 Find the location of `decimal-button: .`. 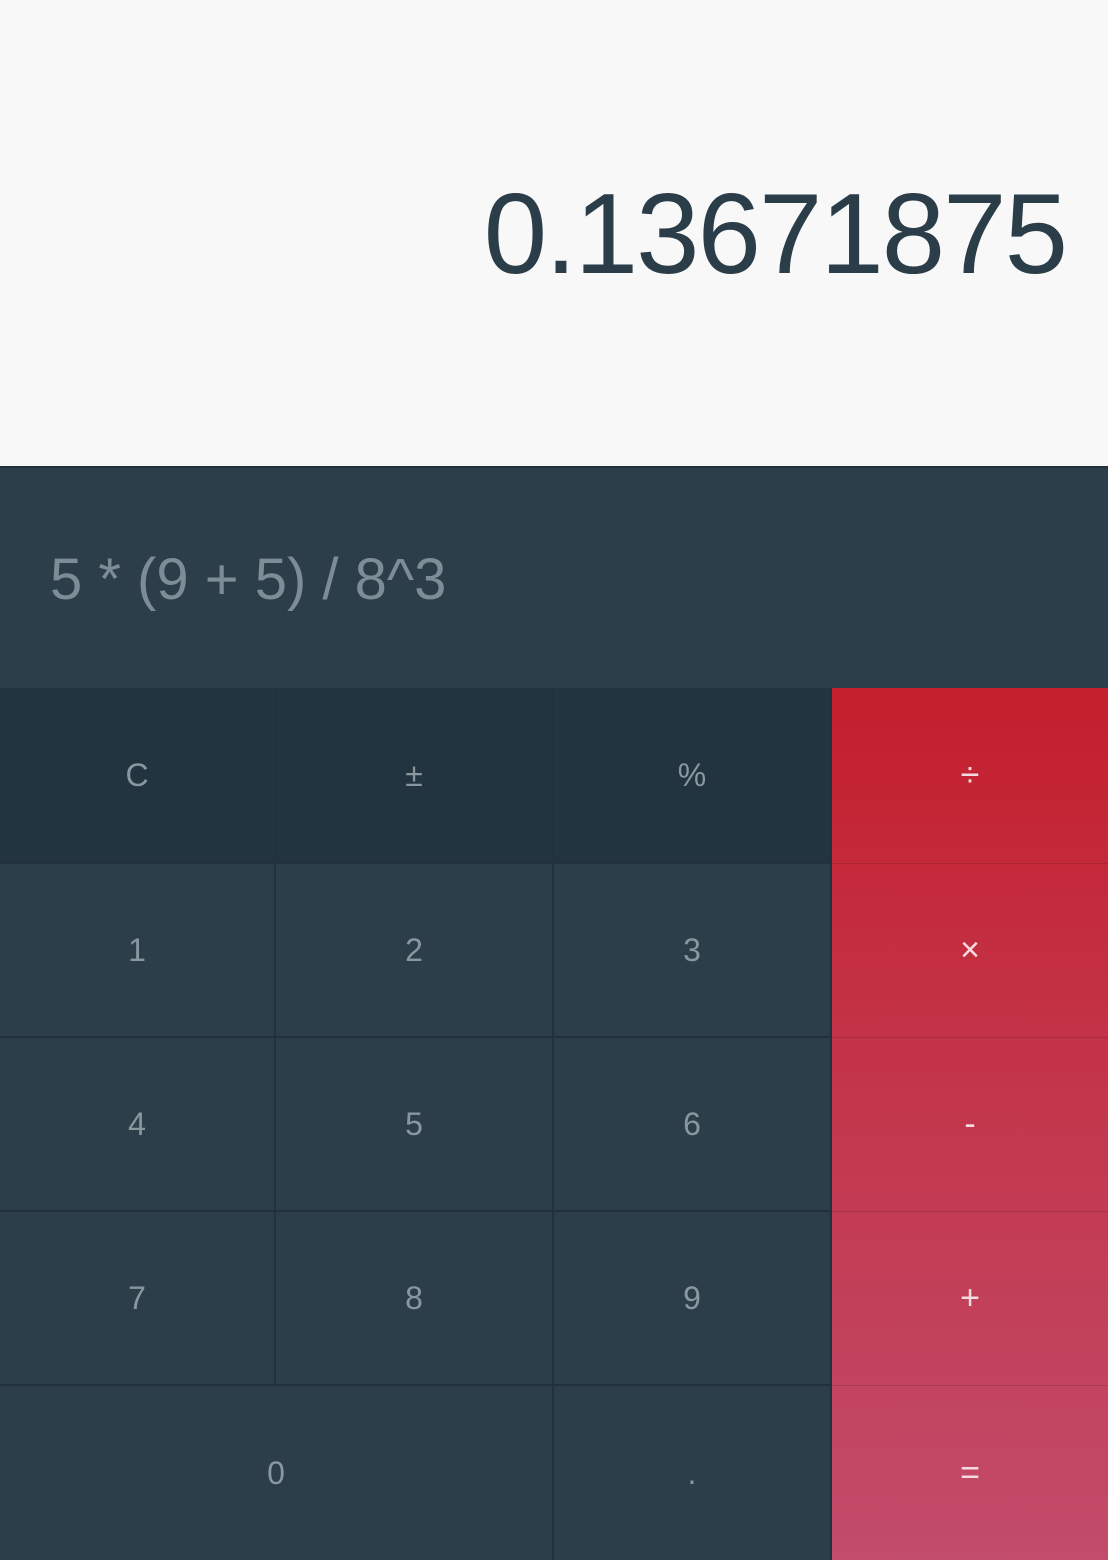

decimal-button: . is located at coordinates (693, 1473).